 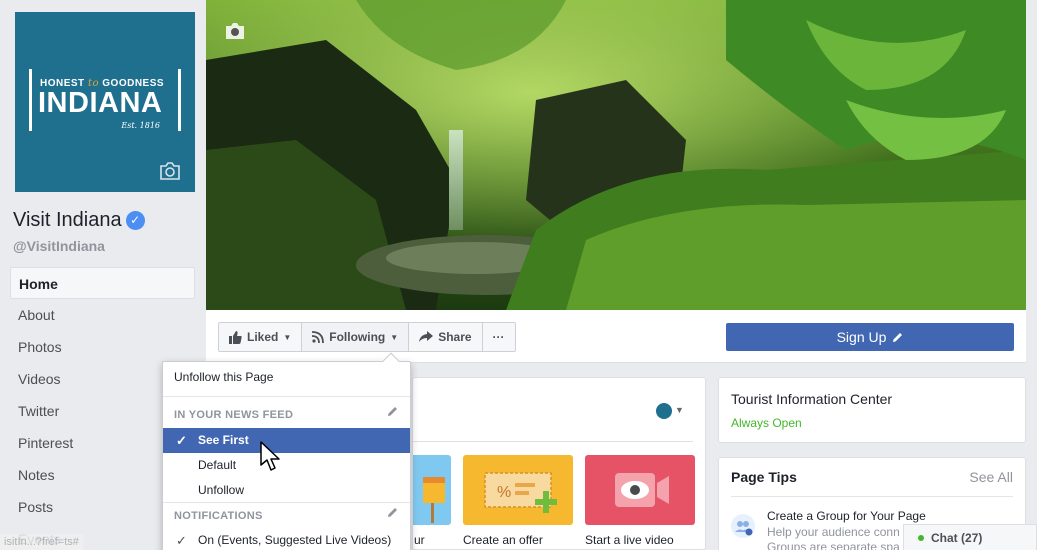 I want to click on more-dots-icon: ···, so click(x=498, y=337).